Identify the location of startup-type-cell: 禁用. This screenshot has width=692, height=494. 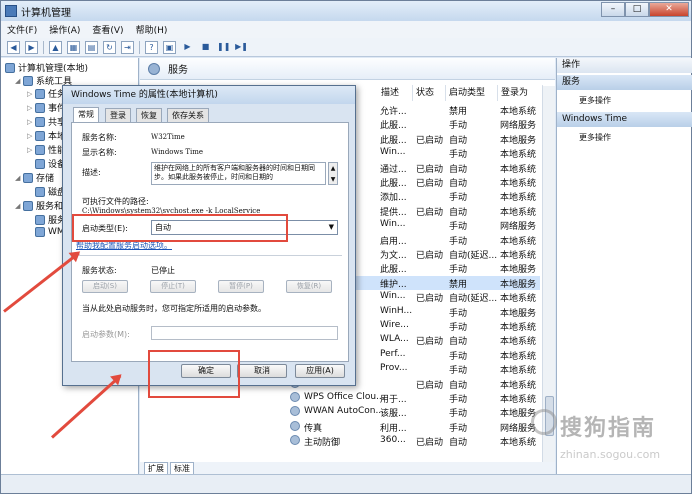
(458, 284).